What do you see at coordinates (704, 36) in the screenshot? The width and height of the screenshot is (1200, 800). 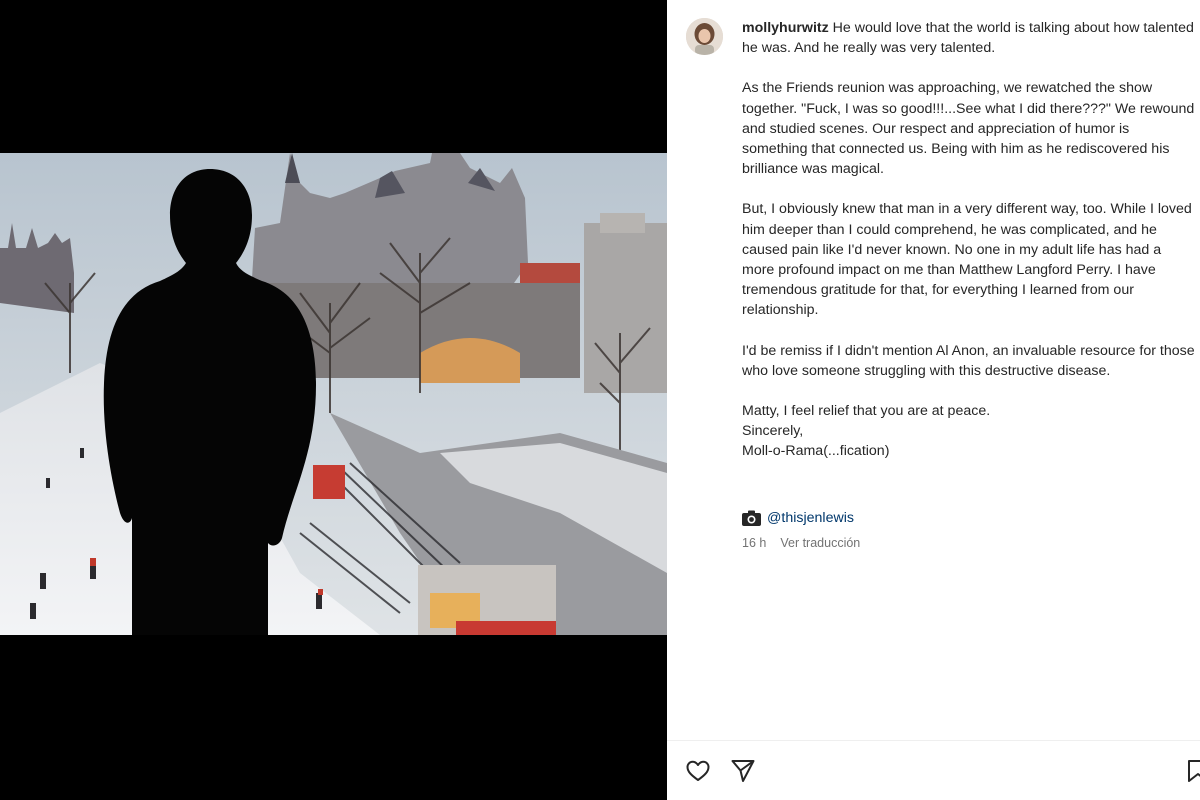 I see `avatar` at bounding box center [704, 36].